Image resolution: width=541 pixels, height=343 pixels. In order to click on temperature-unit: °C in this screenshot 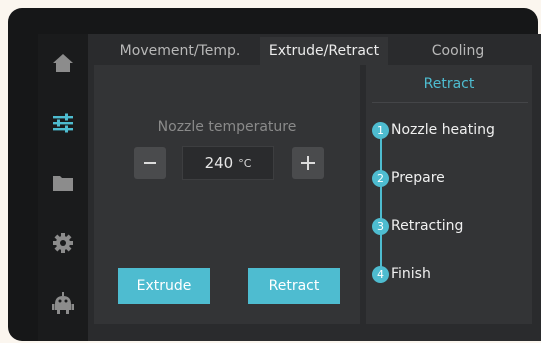, I will do `click(245, 163)`.